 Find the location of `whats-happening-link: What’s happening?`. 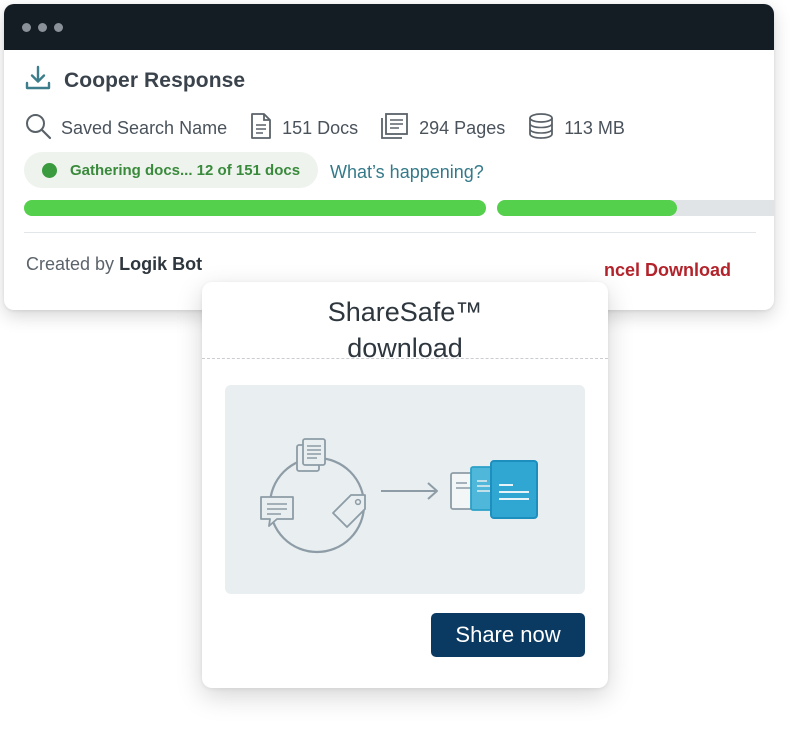

whats-happening-link: What’s happening? is located at coordinates (407, 172).